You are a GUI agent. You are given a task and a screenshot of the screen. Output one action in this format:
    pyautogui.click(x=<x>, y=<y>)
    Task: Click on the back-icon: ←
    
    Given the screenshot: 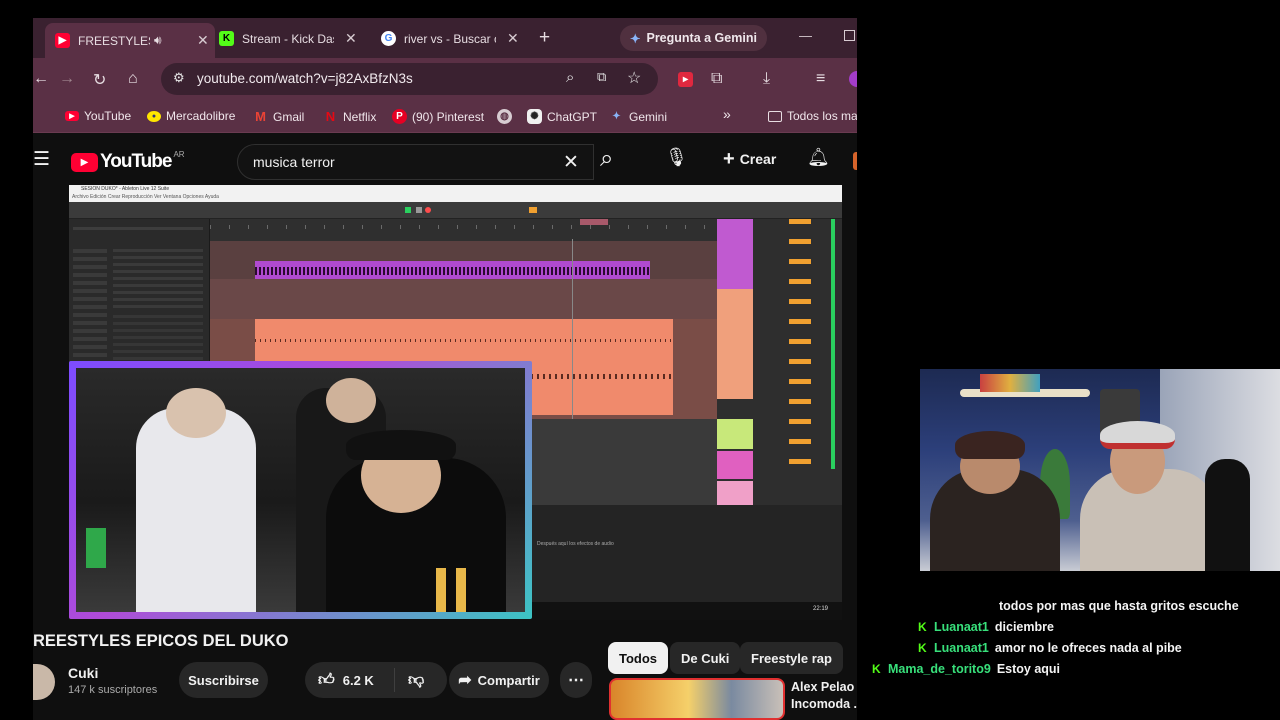 What is the action you would take?
    pyautogui.click(x=41, y=79)
    